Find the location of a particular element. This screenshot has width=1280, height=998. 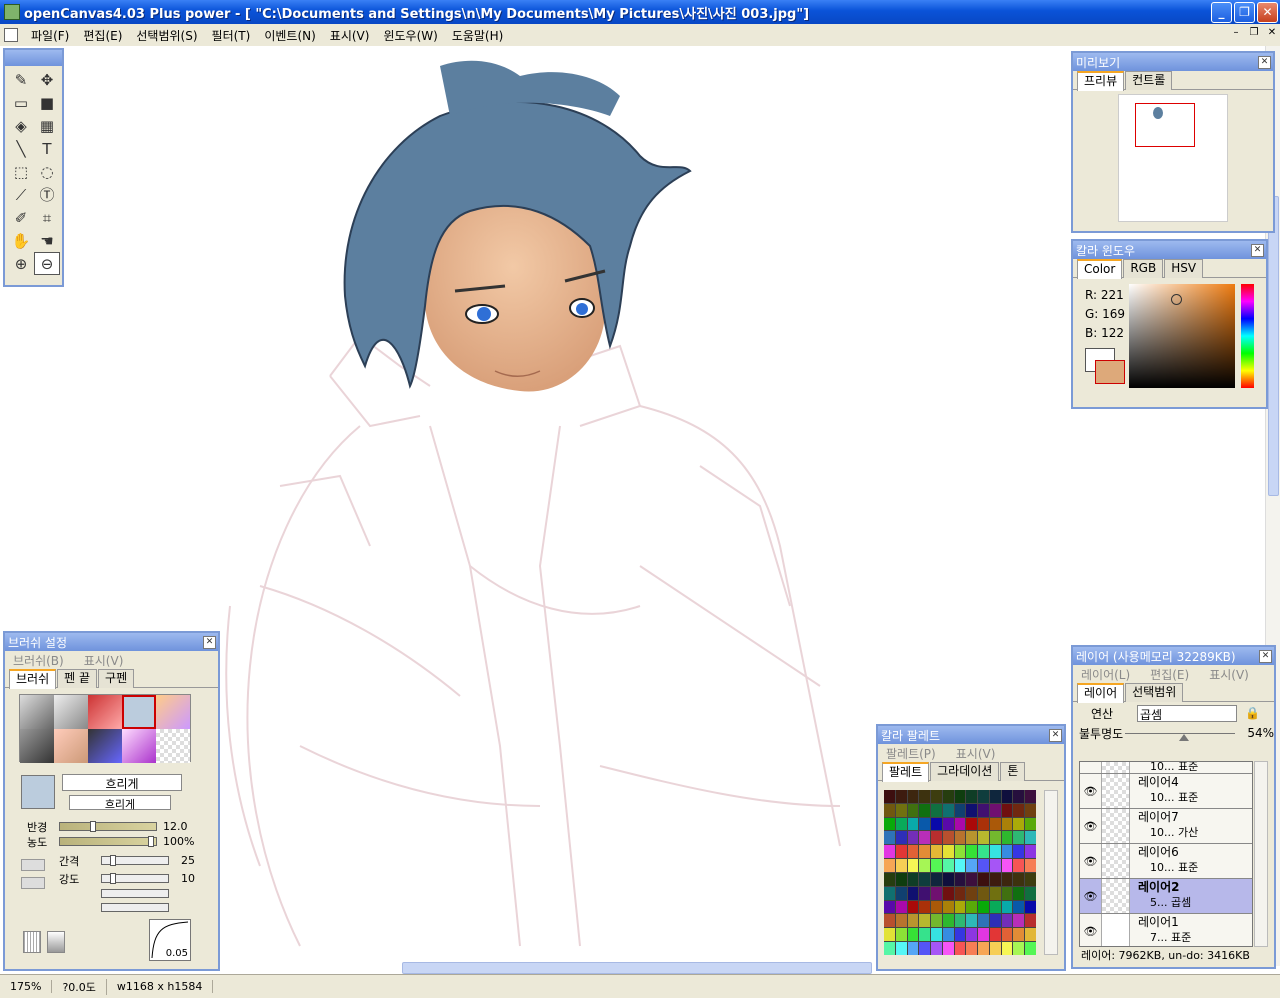

brush-paint-icon is located at coordinates (105, 712).